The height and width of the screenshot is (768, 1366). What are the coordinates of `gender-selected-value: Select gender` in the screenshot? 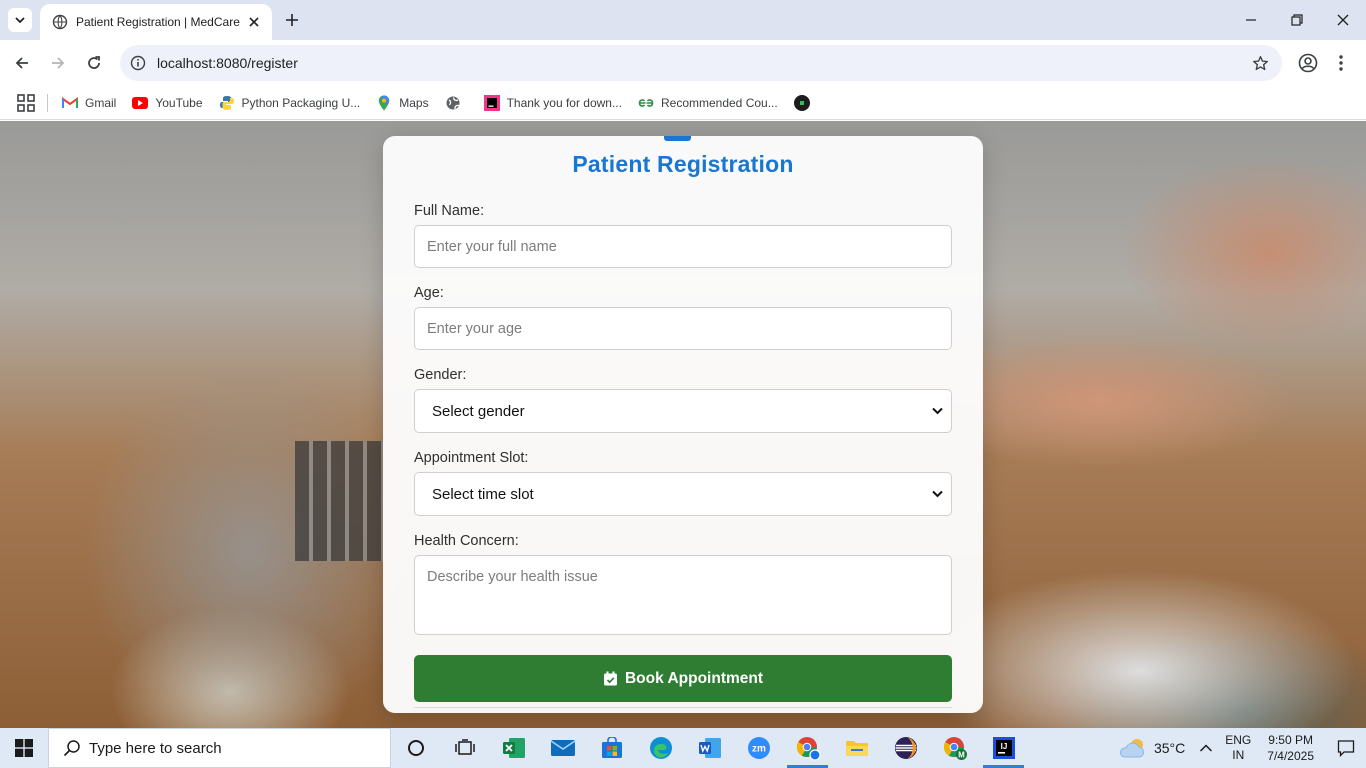 It's located at (478, 411).